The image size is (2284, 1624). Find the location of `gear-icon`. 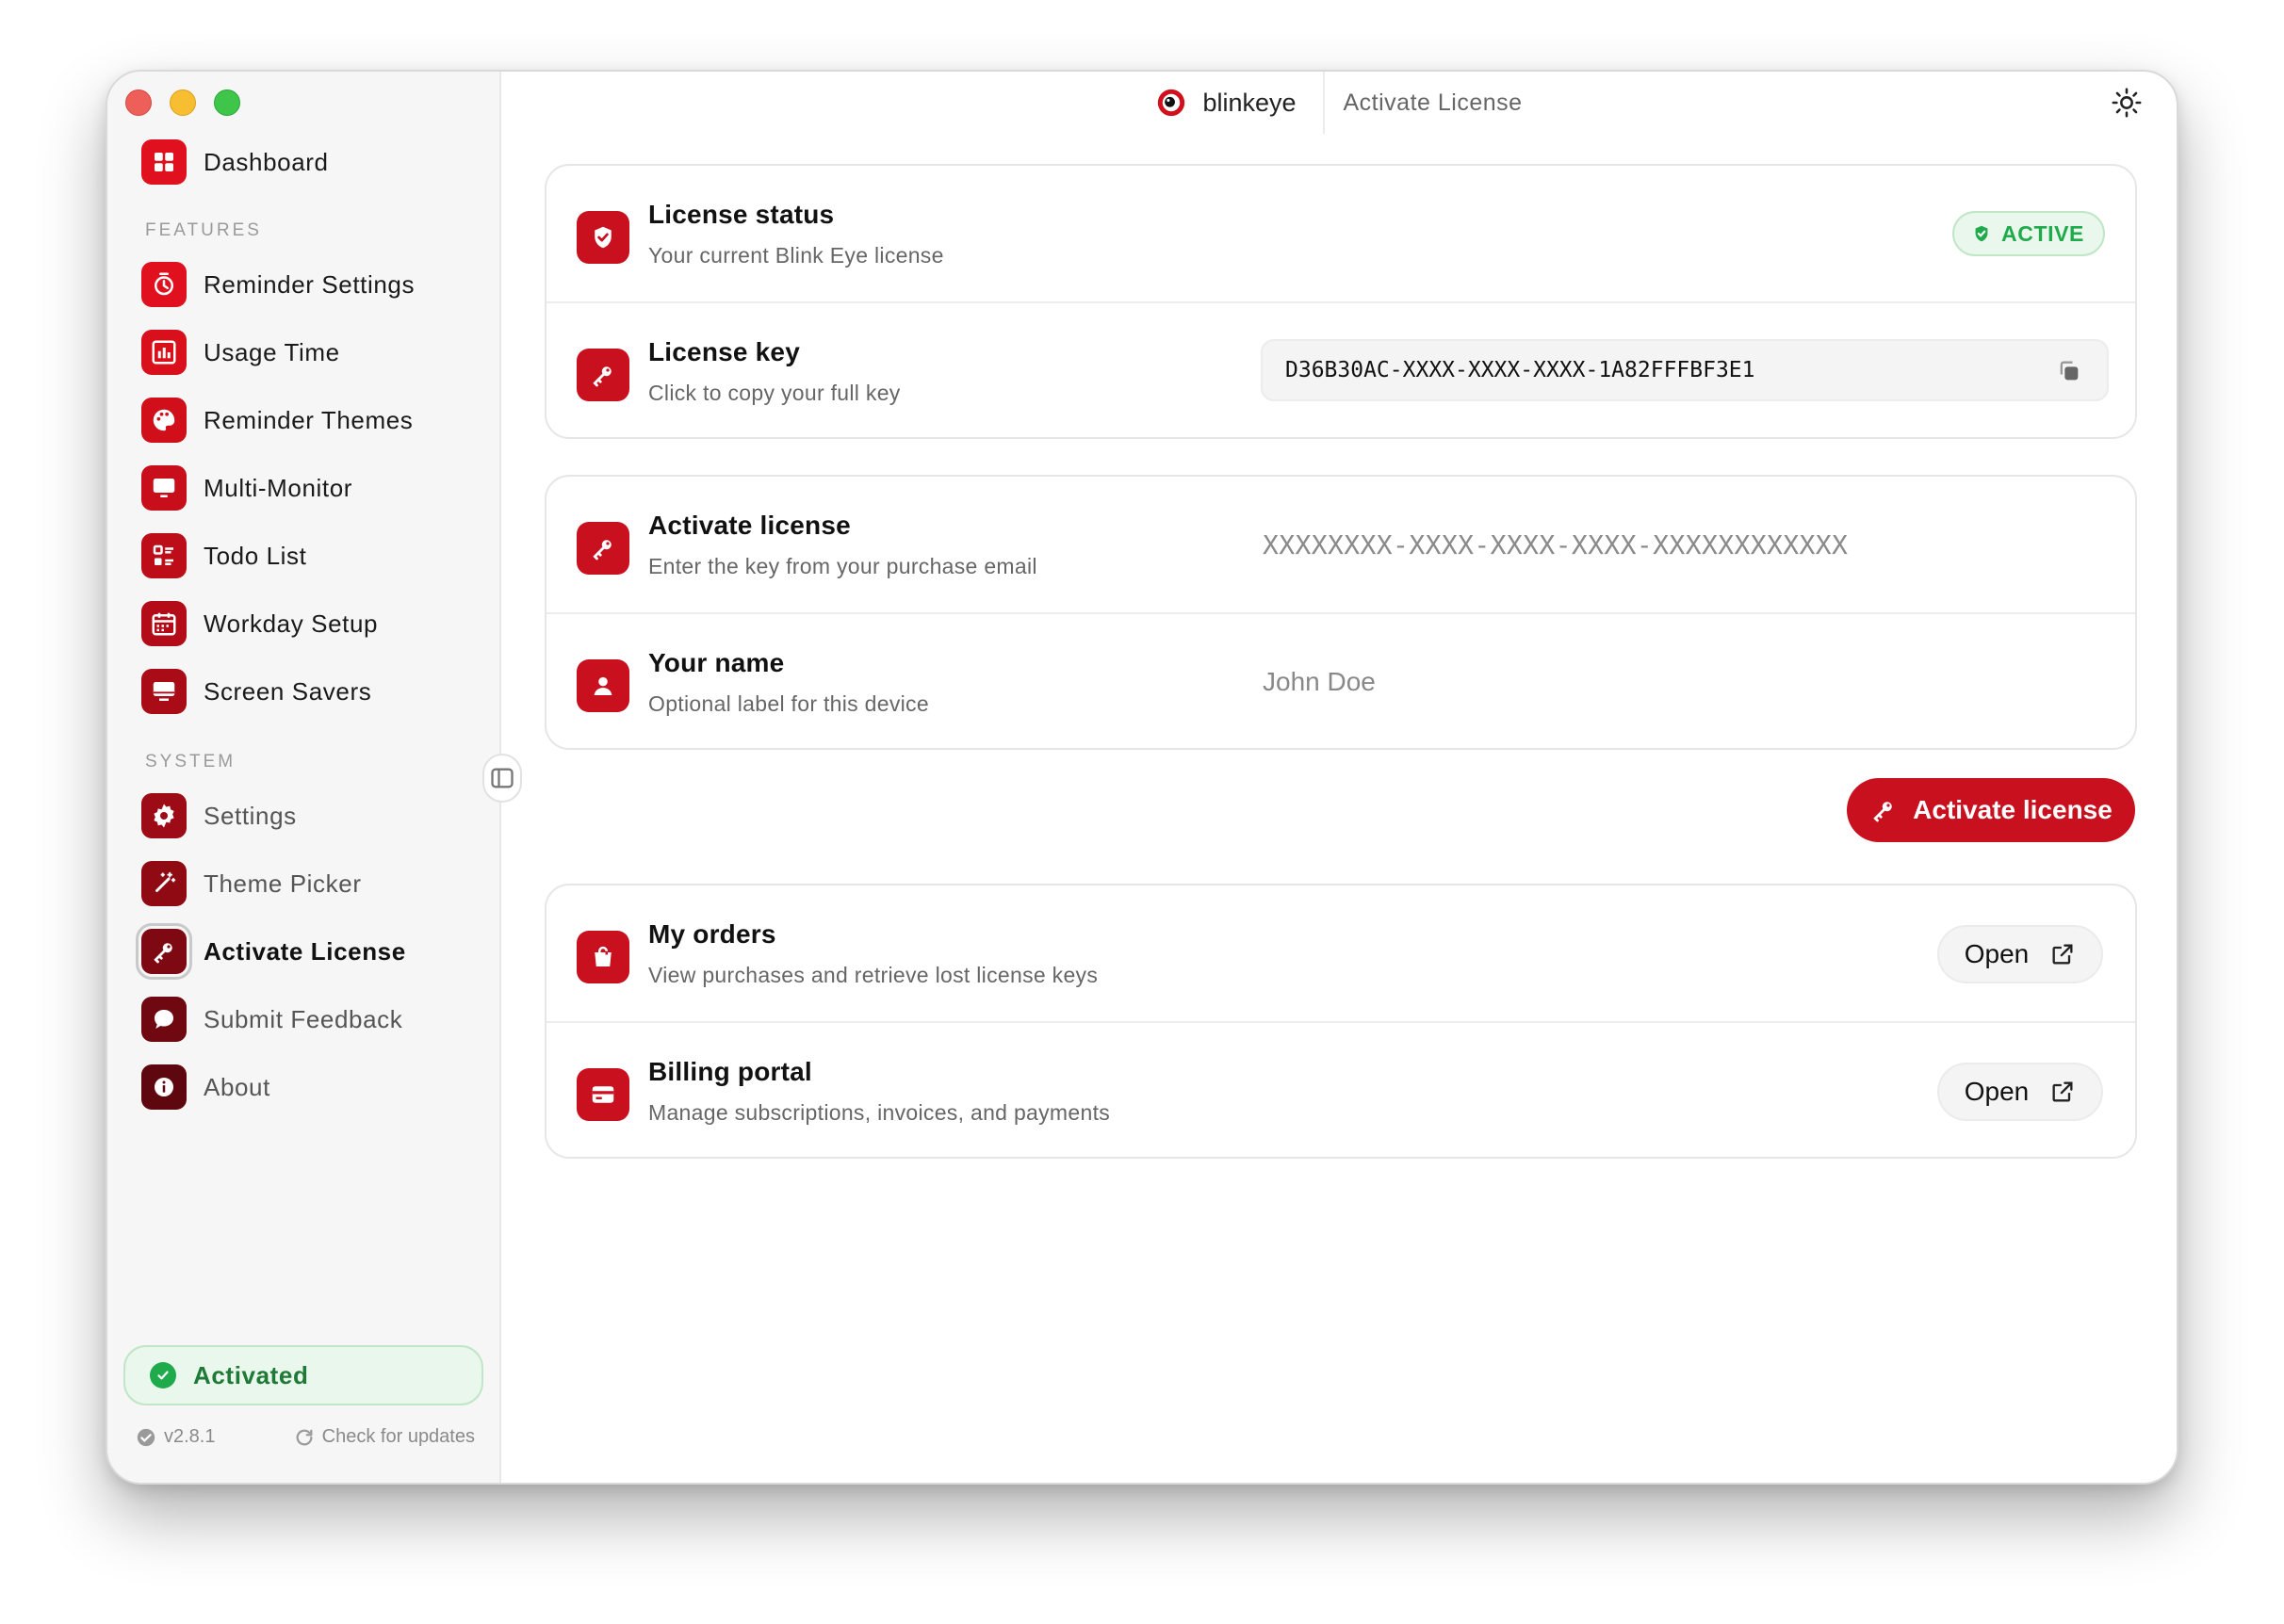

gear-icon is located at coordinates (164, 815).